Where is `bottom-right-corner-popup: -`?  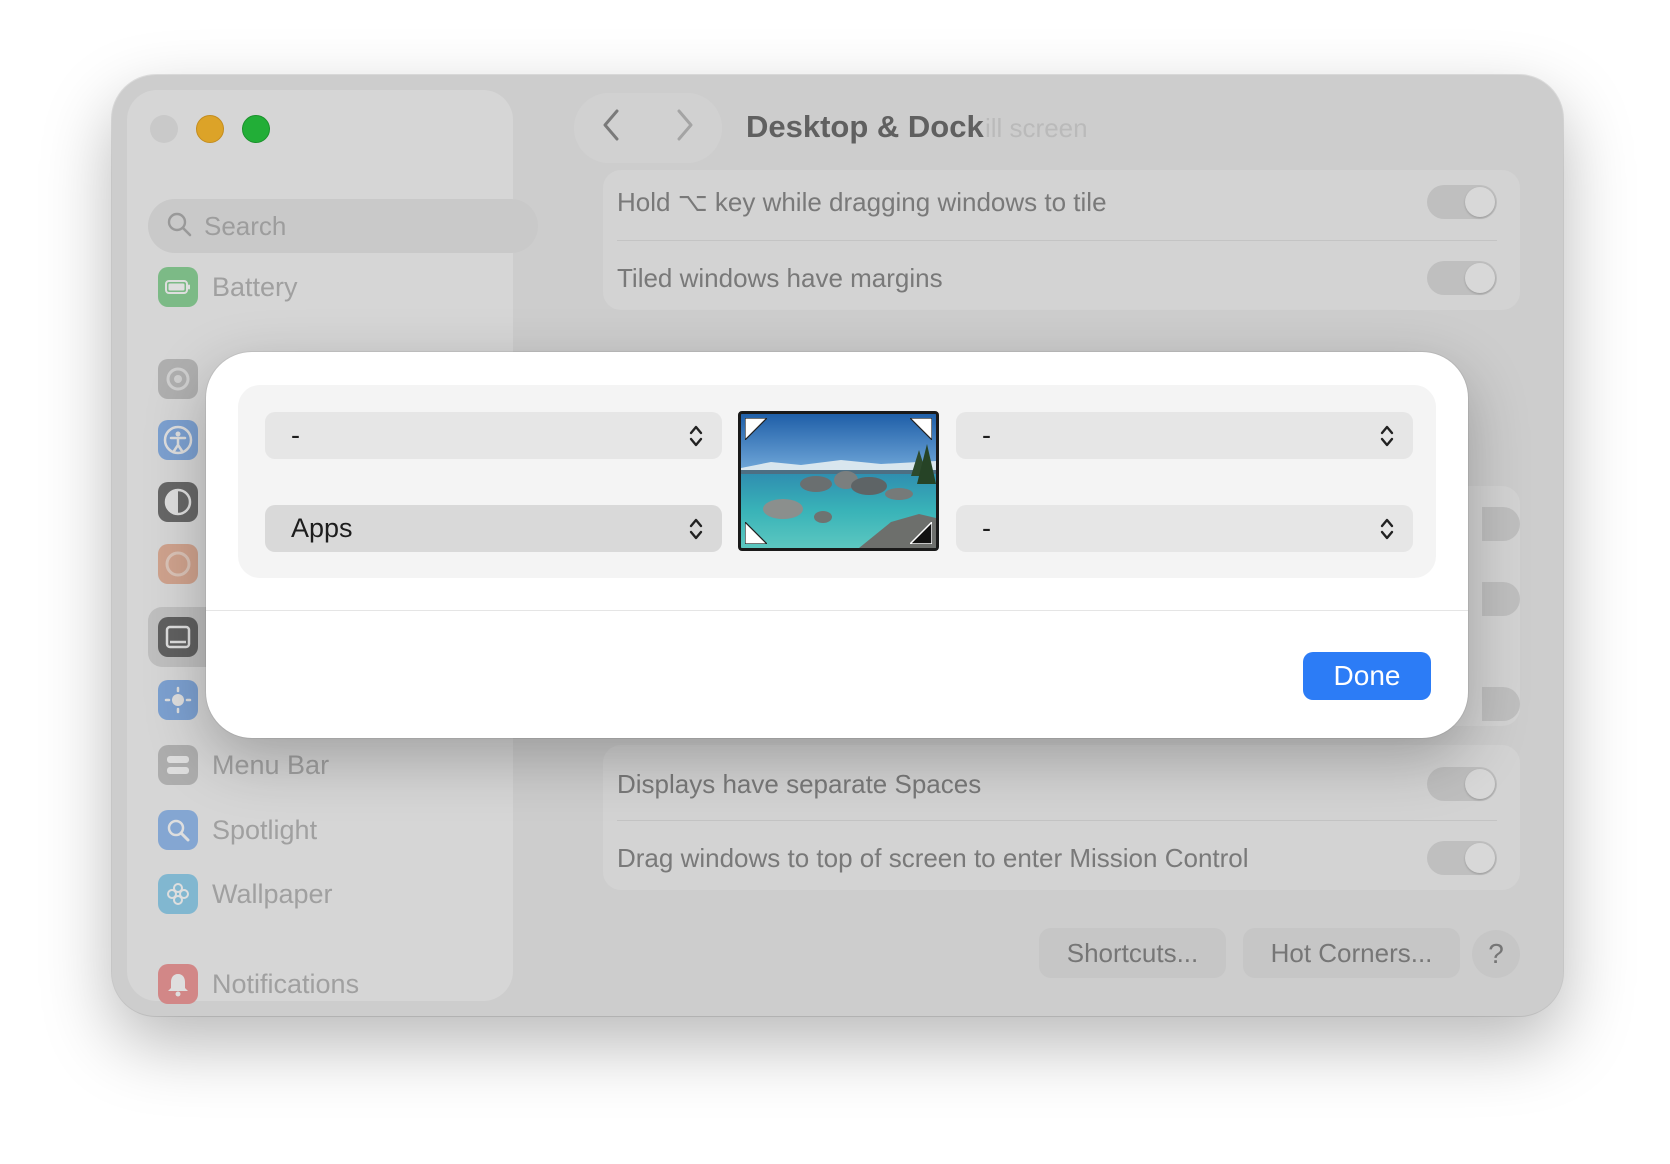
bottom-right-corner-popup: - is located at coordinates (1184, 528).